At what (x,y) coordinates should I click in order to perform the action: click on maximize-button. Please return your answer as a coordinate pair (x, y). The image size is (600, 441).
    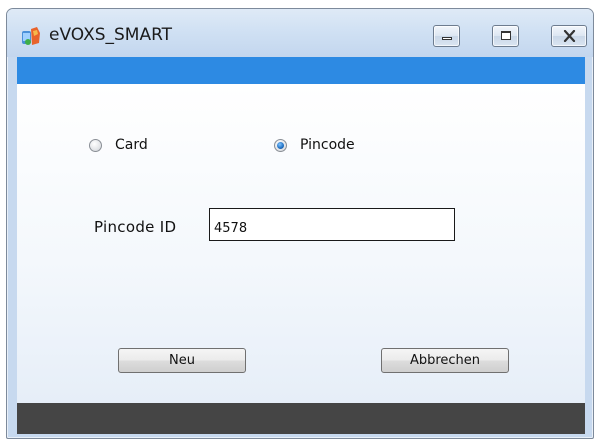
    Looking at the image, I should click on (505, 36).